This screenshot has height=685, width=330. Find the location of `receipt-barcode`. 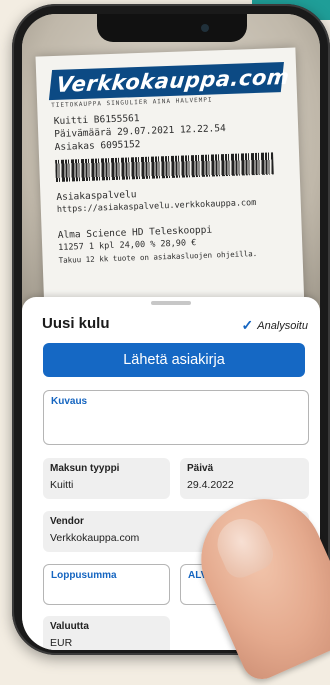

receipt-barcode is located at coordinates (164, 167).